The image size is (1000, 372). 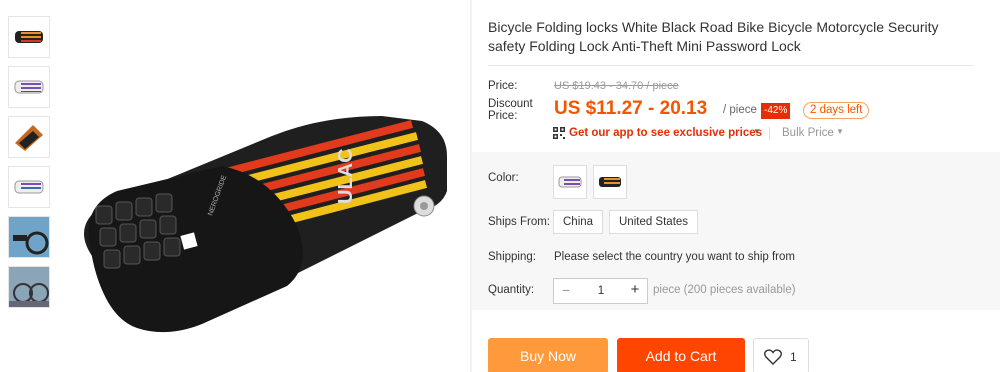 What do you see at coordinates (503, 86) in the screenshot?
I see `price-label: Price:` at bounding box center [503, 86].